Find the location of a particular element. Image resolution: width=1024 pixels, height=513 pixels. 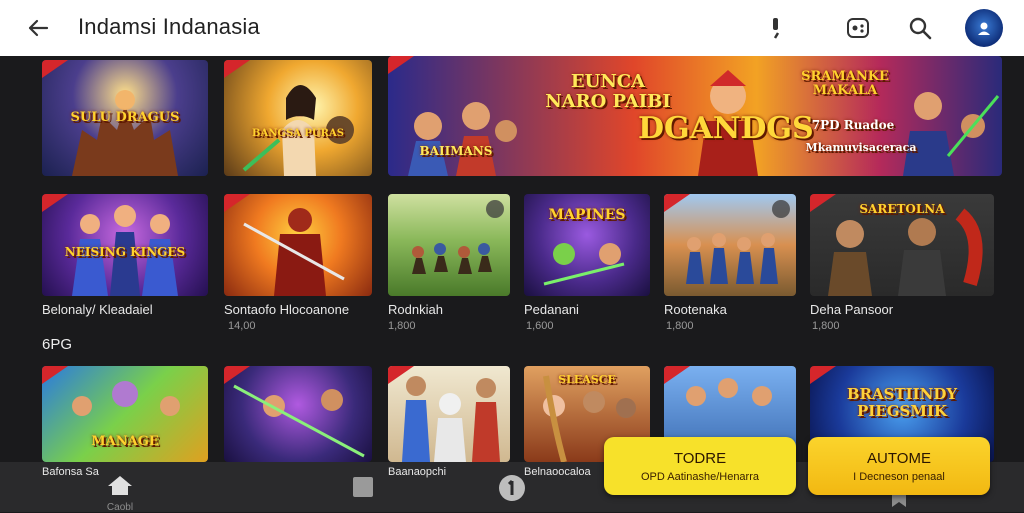

download-count: 14,00 is located at coordinates (242, 326).